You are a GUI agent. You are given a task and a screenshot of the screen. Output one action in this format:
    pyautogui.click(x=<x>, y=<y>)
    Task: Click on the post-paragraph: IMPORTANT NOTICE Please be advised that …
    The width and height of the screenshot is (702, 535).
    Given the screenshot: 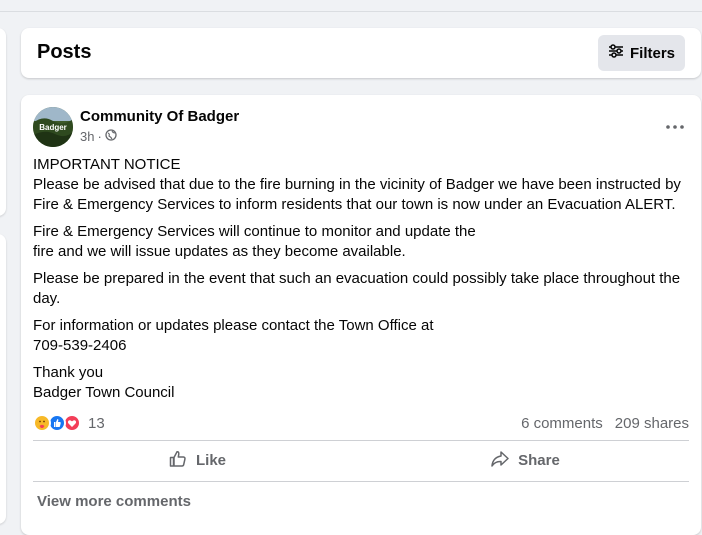 What is the action you would take?
    pyautogui.click(x=363, y=185)
    